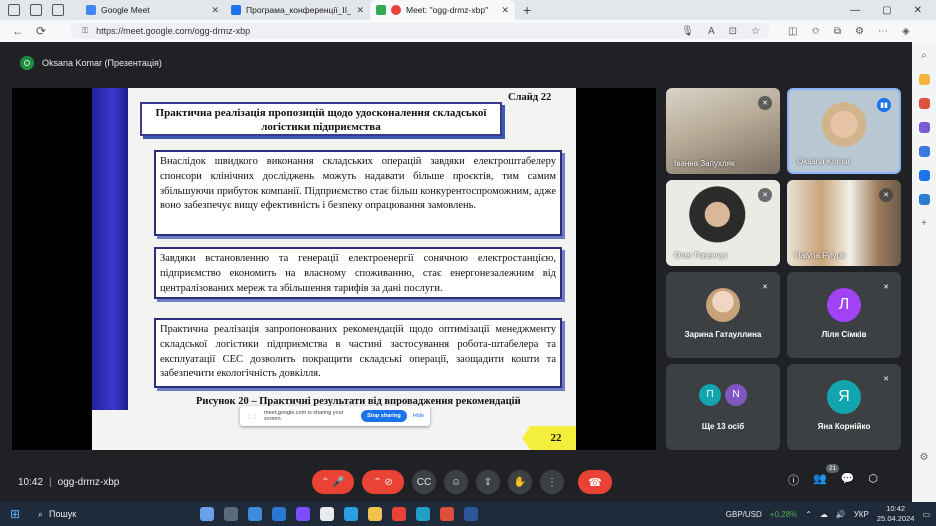 The width and height of the screenshot is (936, 526). I want to click on participant-name: Ліля Сімків, so click(844, 334).